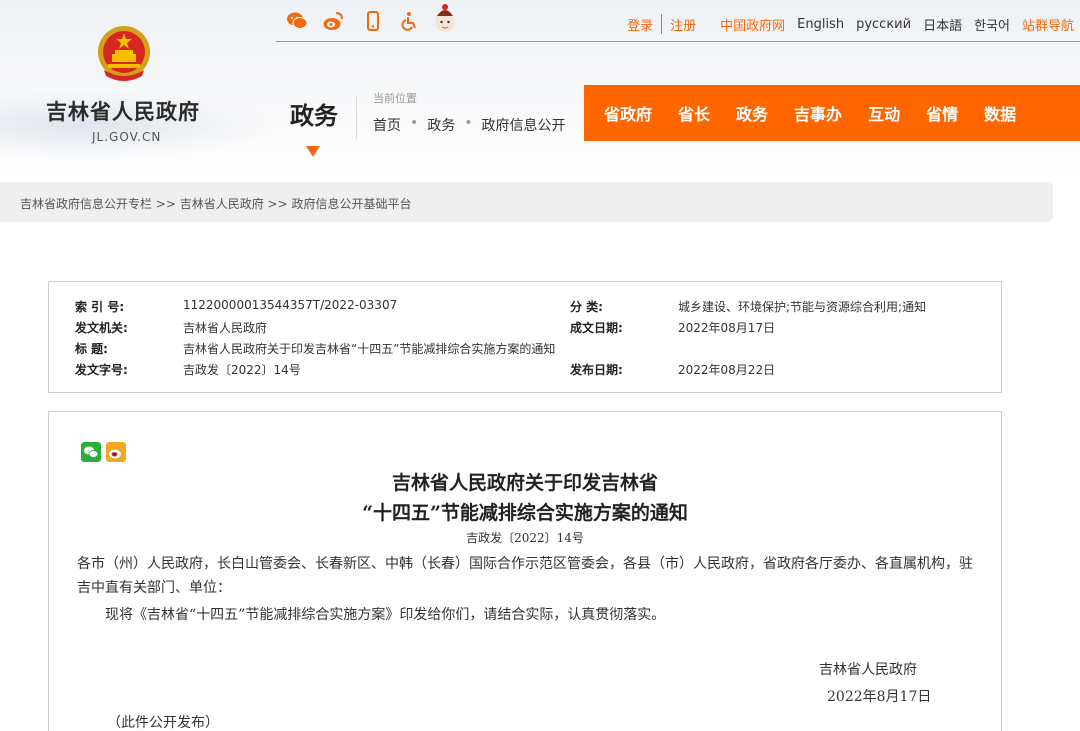 The height and width of the screenshot is (731, 1080). What do you see at coordinates (992, 24) in the screenshot?
I see `korean-link: 한국어` at bounding box center [992, 24].